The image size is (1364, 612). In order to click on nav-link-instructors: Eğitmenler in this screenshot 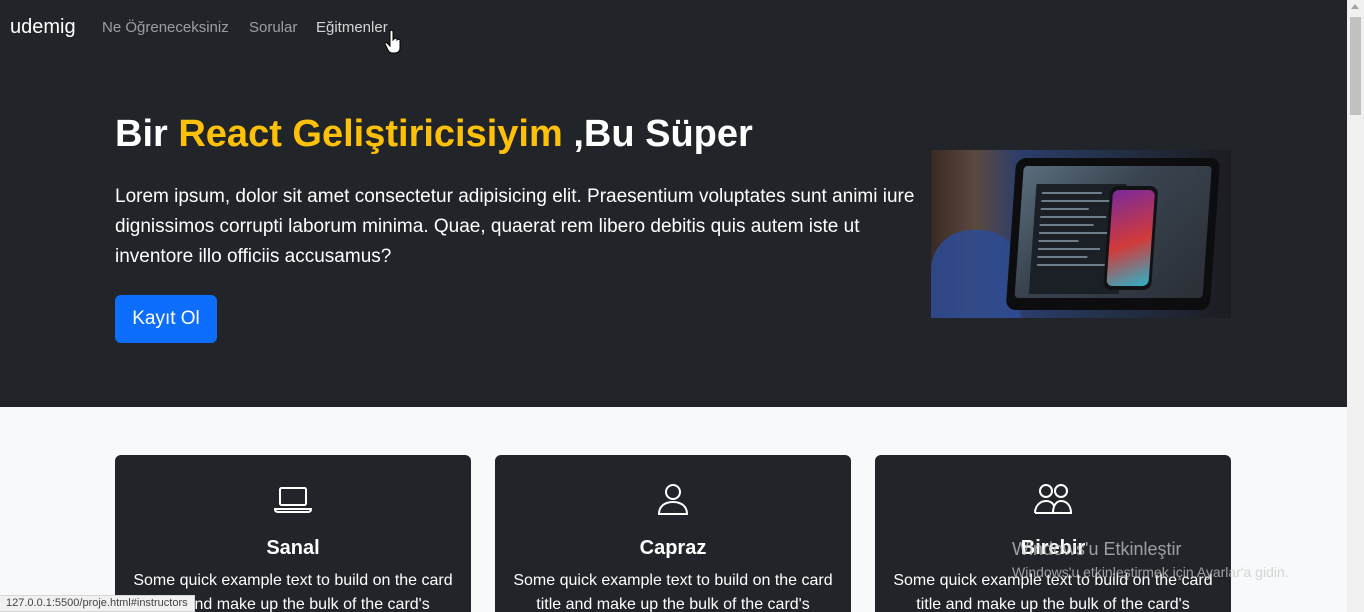, I will do `click(352, 27)`.